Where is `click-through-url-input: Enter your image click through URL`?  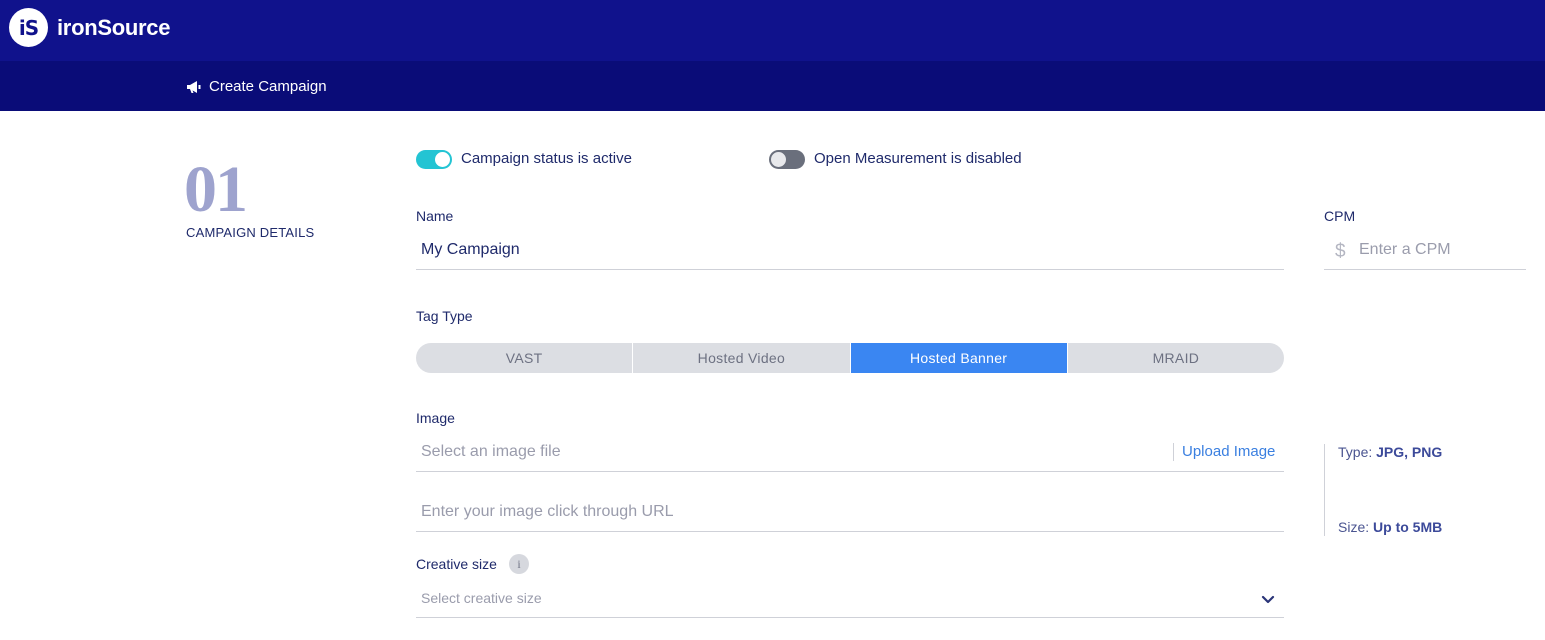
click-through-url-input: Enter your image click through URL is located at coordinates (547, 512).